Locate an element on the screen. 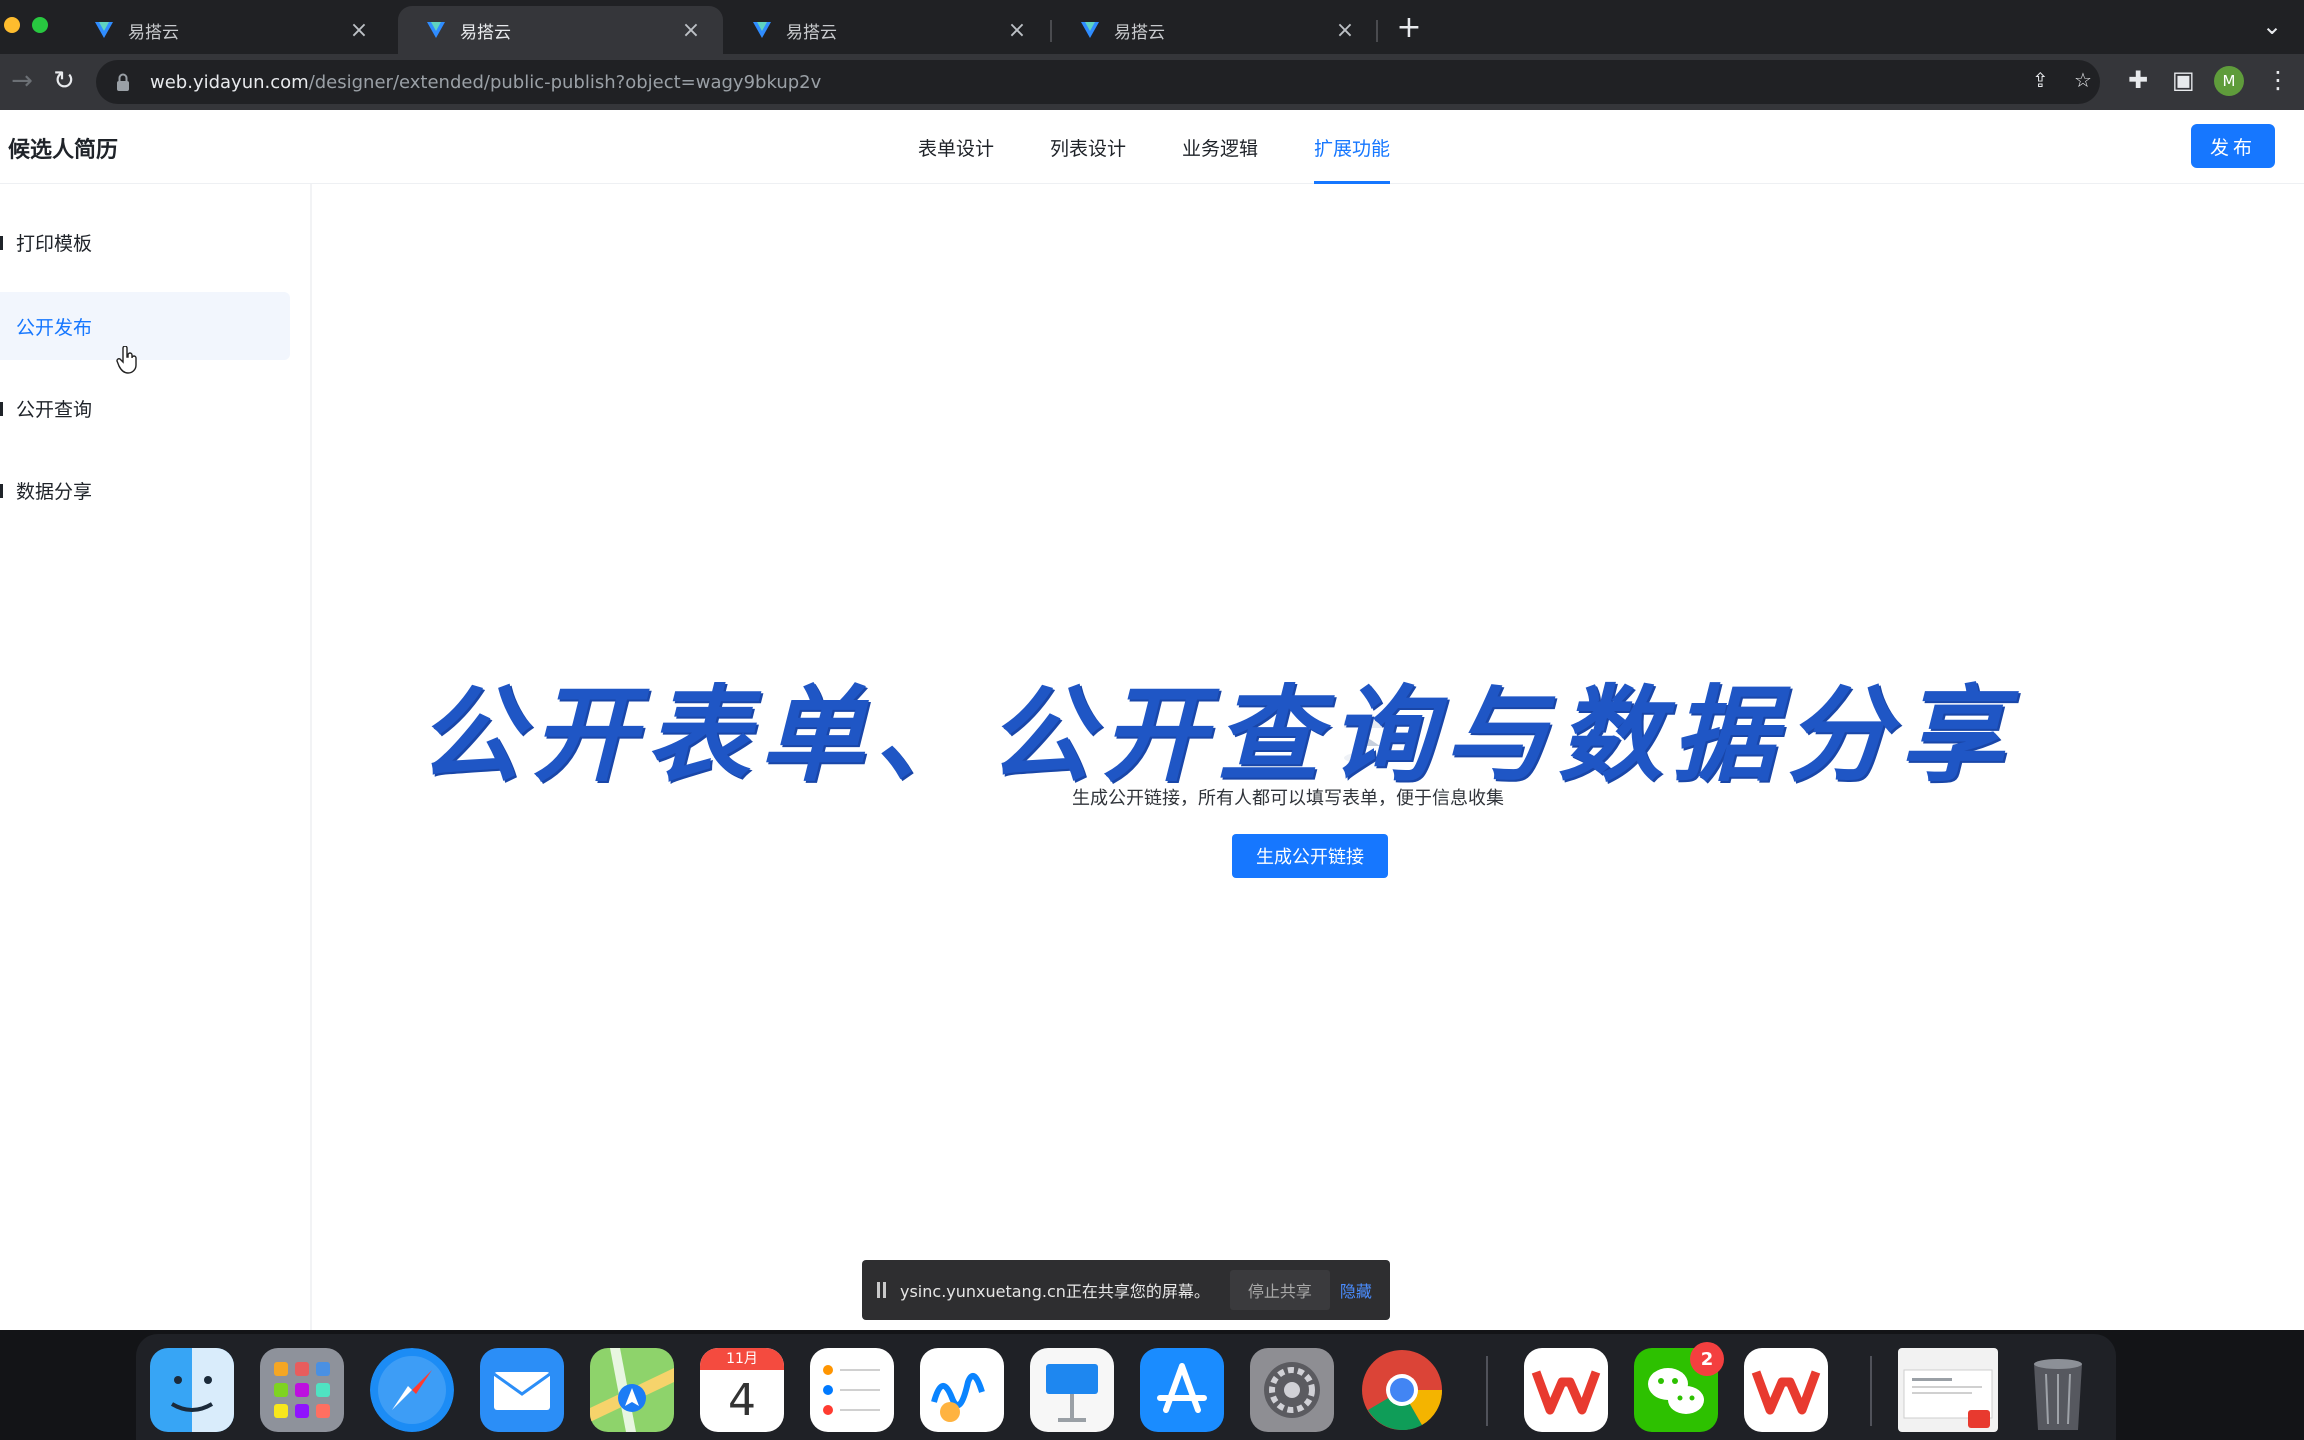 The width and height of the screenshot is (2304, 1440). document-thumbnail-icon is located at coordinates (1948, 1390).